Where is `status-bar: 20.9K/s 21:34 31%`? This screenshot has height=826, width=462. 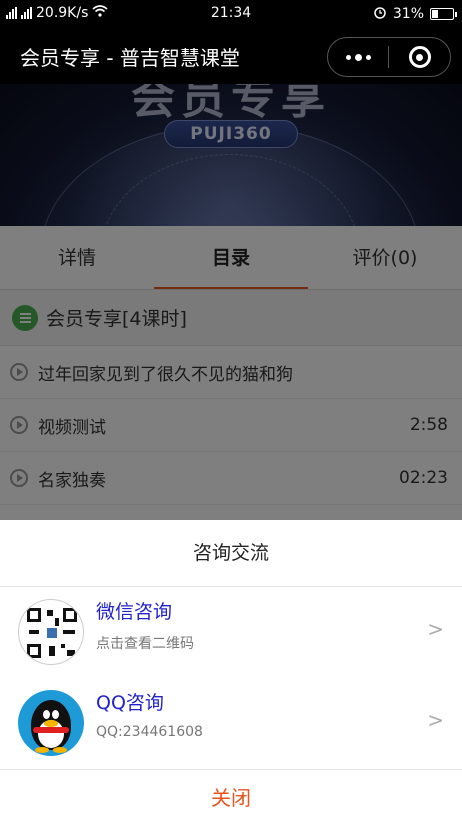
status-bar: 20.9K/s 21:34 31% is located at coordinates (231, 14).